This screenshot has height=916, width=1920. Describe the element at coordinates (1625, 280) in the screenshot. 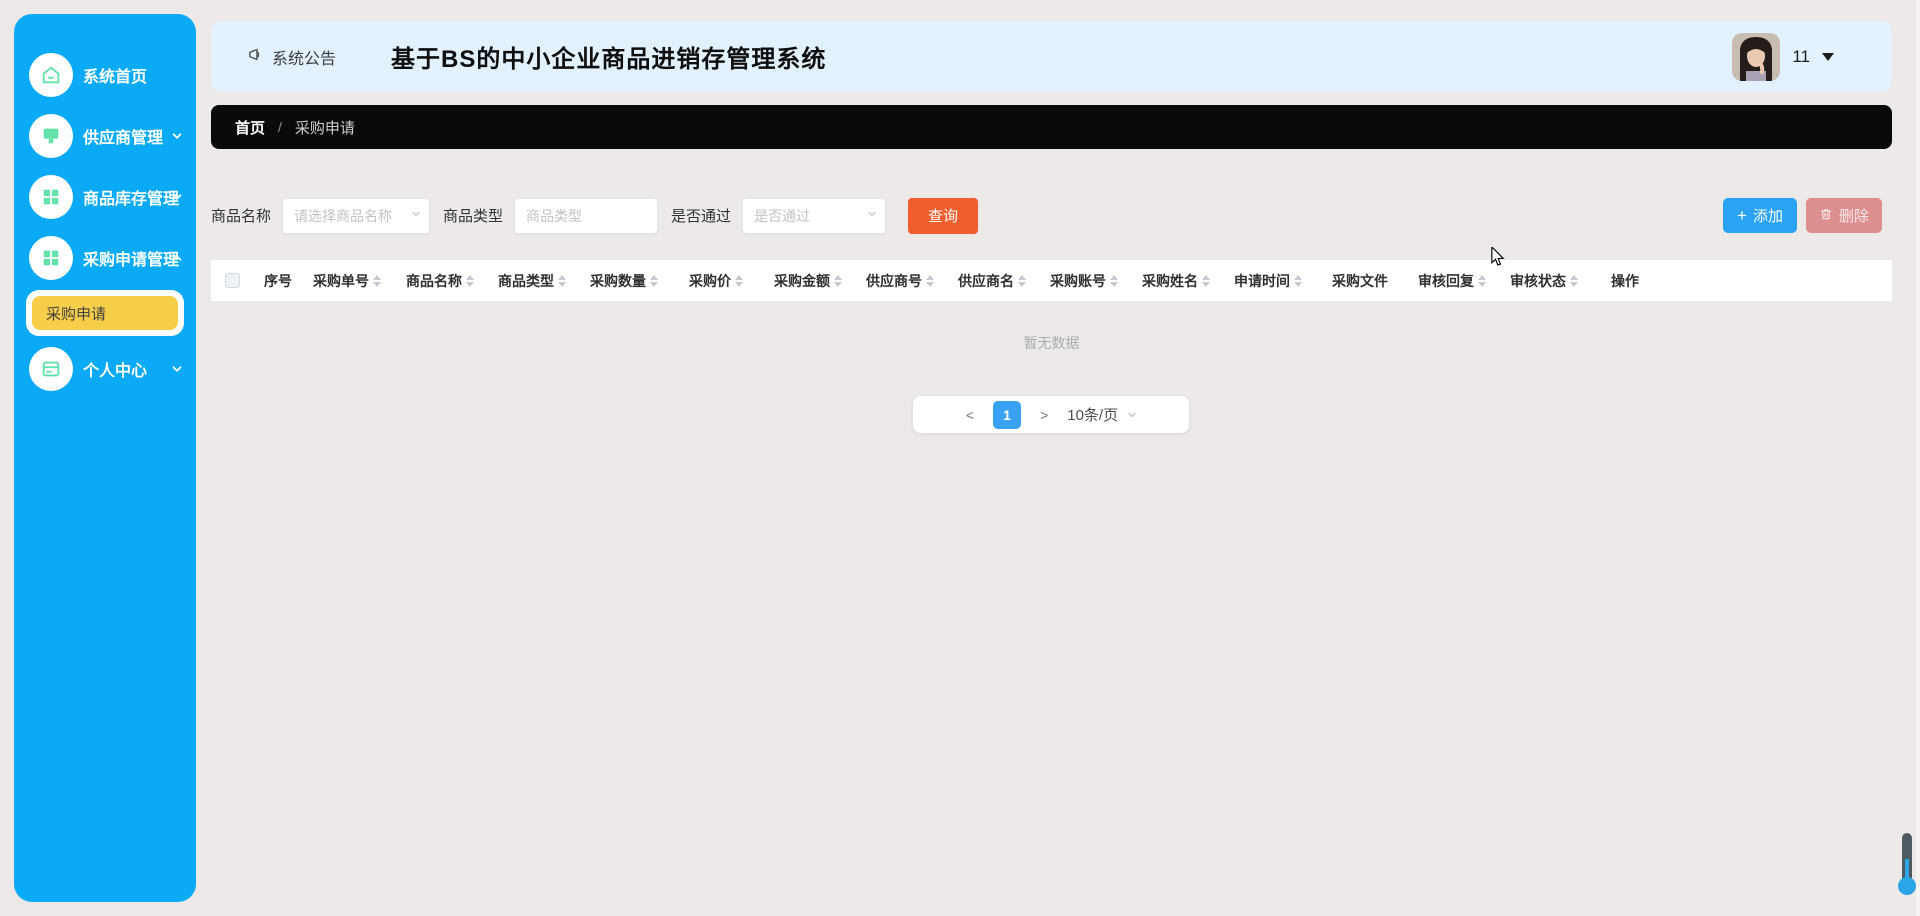

I see `column-header: 操作` at that location.